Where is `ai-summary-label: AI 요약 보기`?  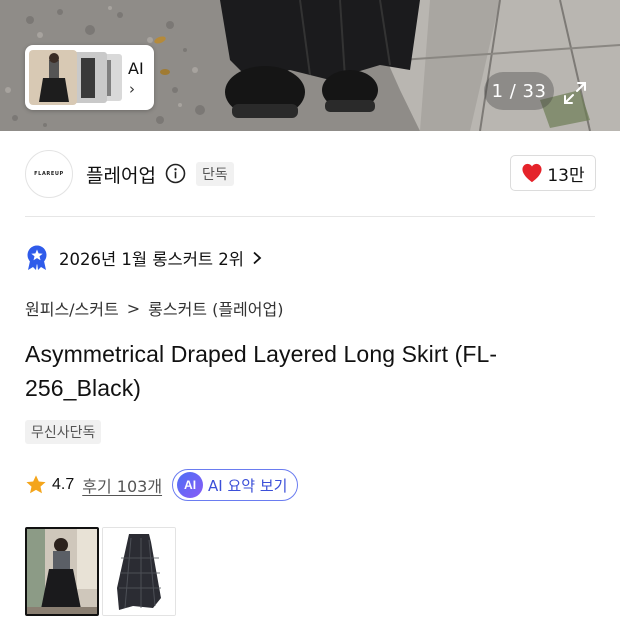
ai-summary-label: AI 요약 보기 is located at coordinates (248, 485).